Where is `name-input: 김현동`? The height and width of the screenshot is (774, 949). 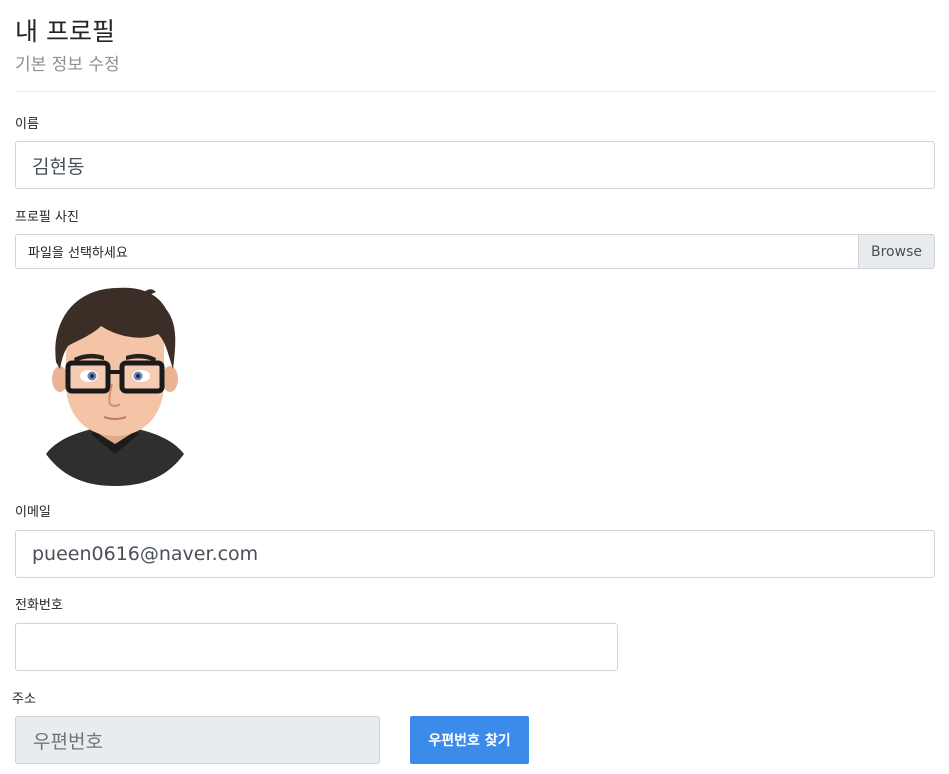 name-input: 김현동 is located at coordinates (475, 165).